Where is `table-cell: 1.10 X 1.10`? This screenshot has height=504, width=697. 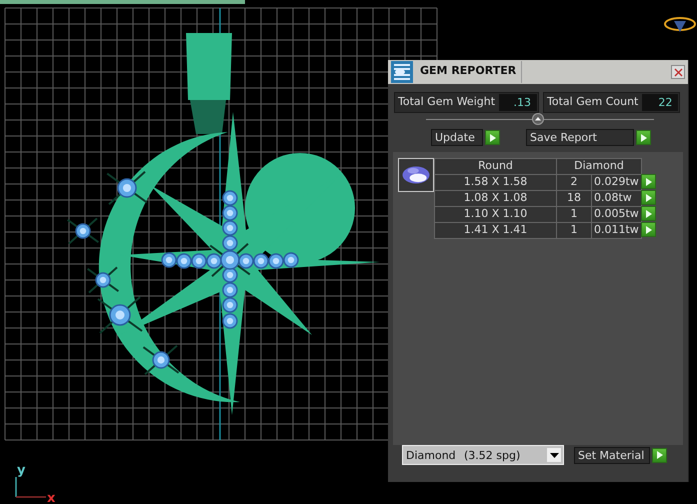 table-cell: 1.10 X 1.10 is located at coordinates (495, 215).